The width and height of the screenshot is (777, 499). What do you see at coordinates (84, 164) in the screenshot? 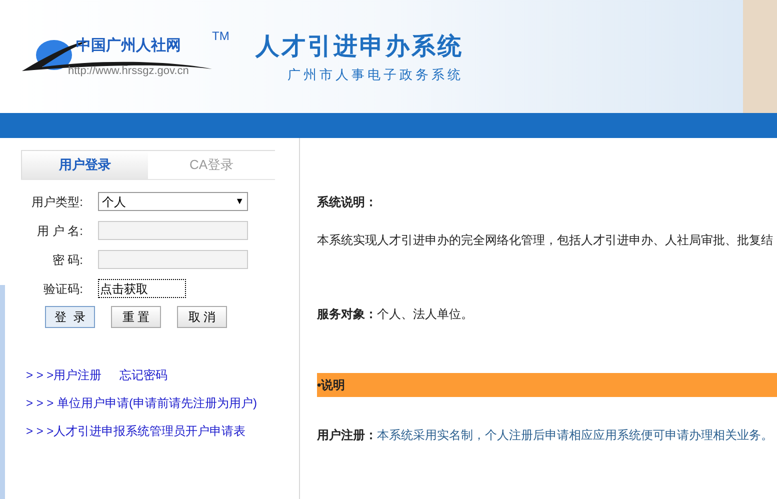
I see `login-tab: 用户登录` at bounding box center [84, 164].